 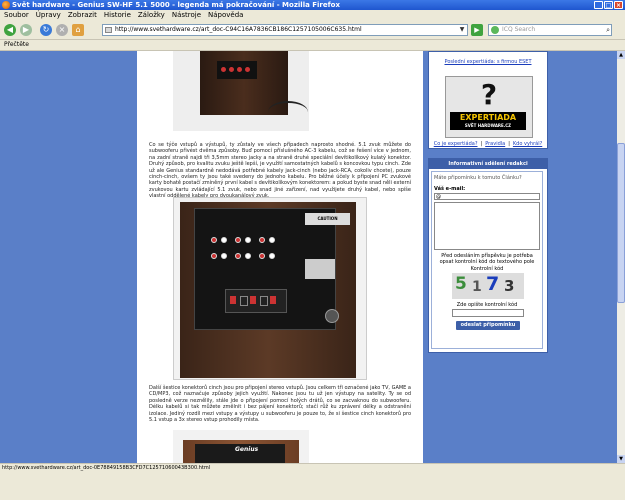 I want to click on question-mark-icon: ?, so click(x=489, y=94).